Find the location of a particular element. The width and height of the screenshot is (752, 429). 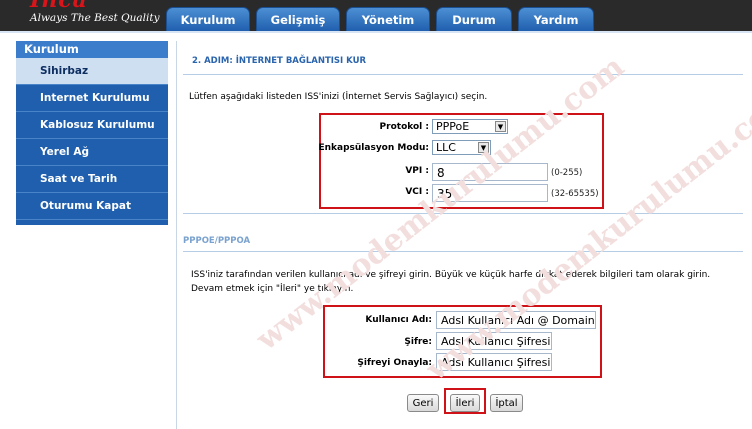

main-tabs: Kurulum Gelişmiş Yönetim Durum Yardım is located at coordinates (380, 19).